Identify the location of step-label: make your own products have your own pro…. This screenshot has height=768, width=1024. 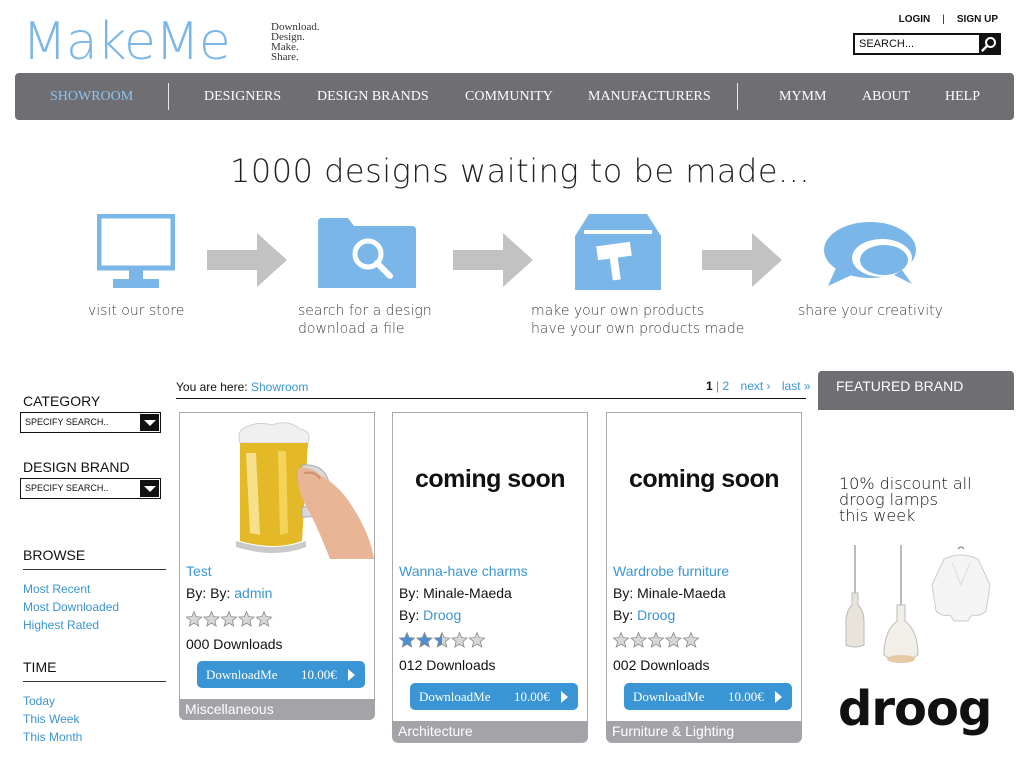
(637, 320).